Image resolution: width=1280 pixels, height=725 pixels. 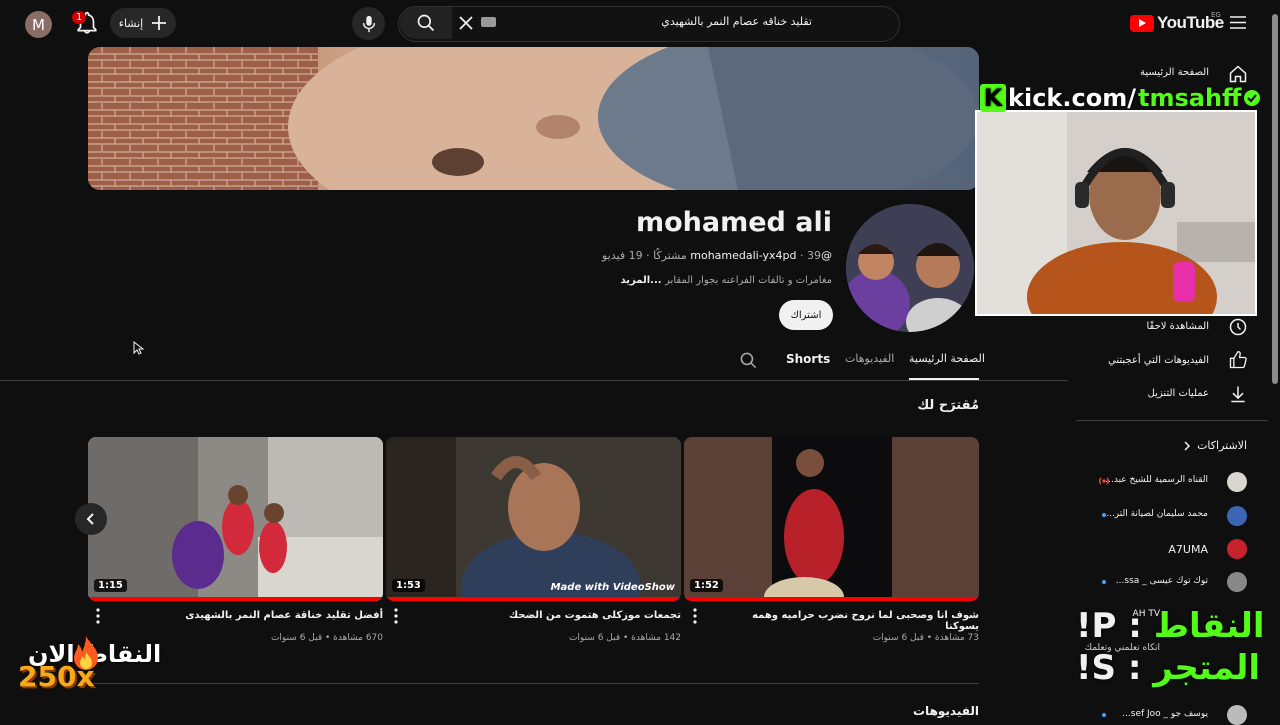 I want to click on avatar-image, so click(x=910, y=268).